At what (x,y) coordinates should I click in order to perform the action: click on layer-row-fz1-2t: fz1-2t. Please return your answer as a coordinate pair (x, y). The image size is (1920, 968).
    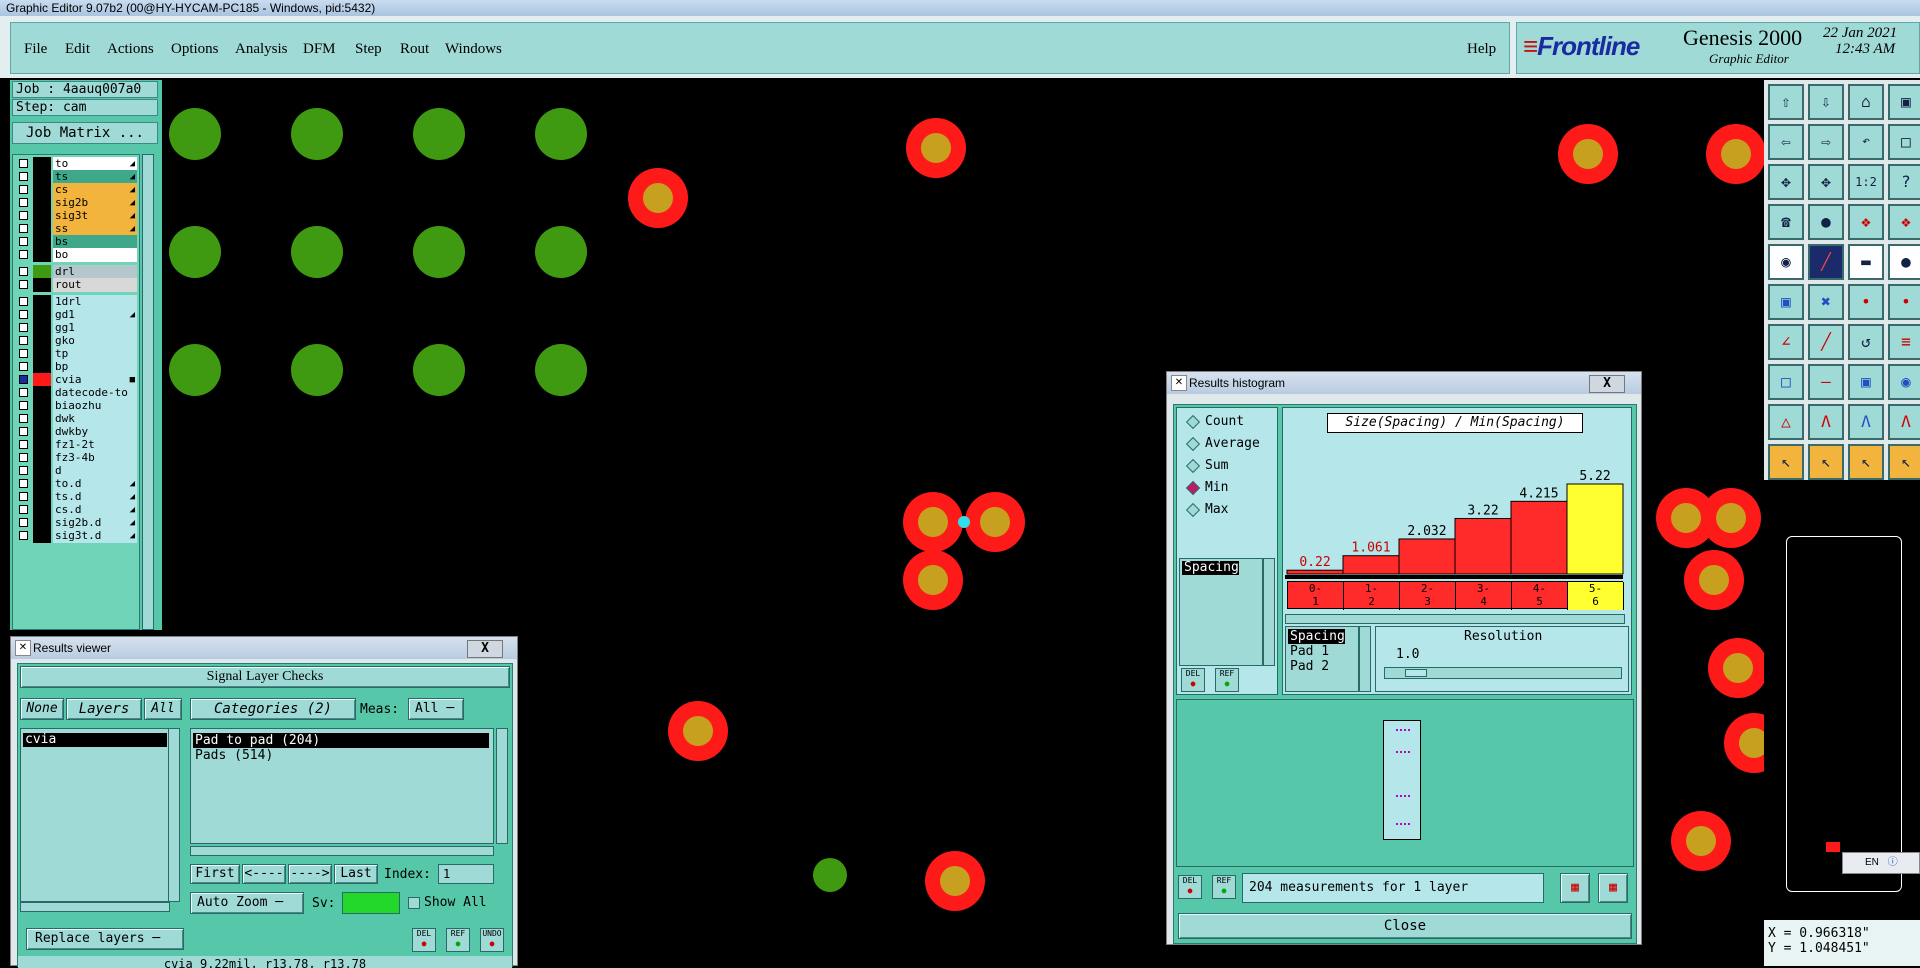
    Looking at the image, I should click on (80, 445).